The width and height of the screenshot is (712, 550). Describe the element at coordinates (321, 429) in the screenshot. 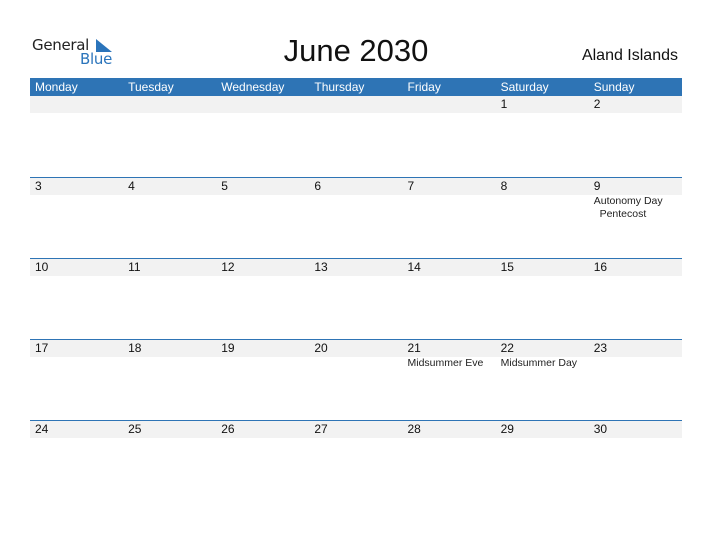

I see `day-number: 27` at that location.